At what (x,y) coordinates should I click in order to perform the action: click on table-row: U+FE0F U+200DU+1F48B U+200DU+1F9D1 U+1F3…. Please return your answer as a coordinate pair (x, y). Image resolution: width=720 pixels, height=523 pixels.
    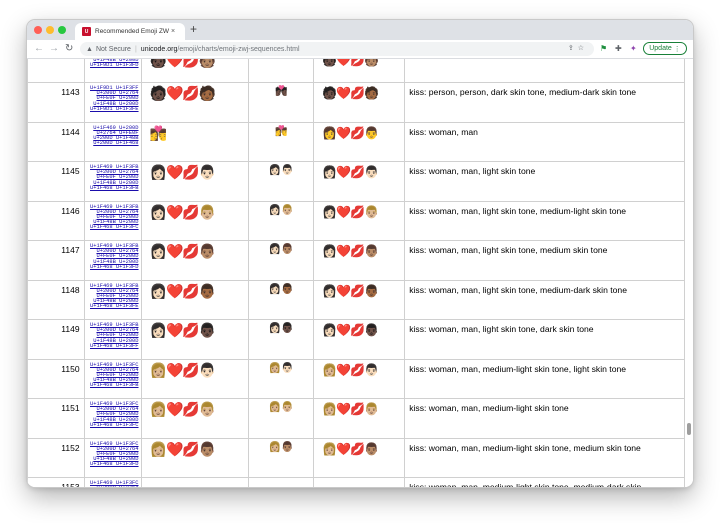
    Looking at the image, I should click on (356, 71).